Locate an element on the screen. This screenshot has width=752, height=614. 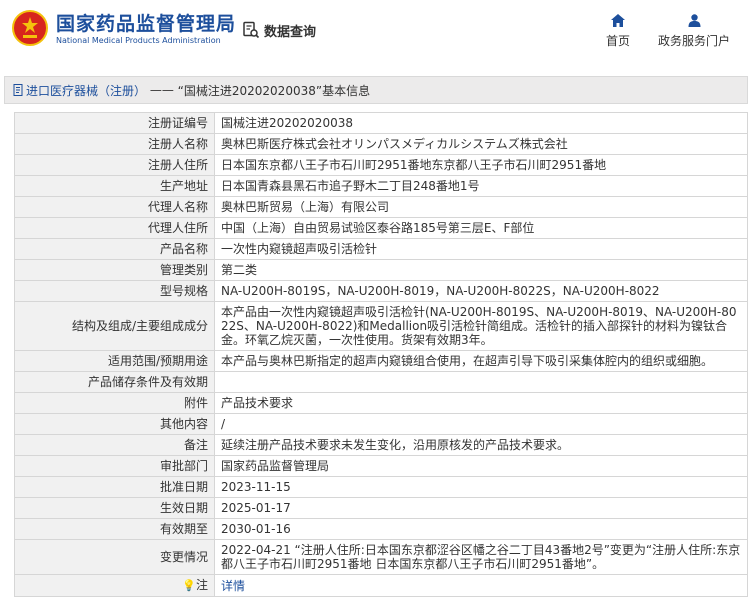
note-value-cell: 详情 is located at coordinates (481, 585).